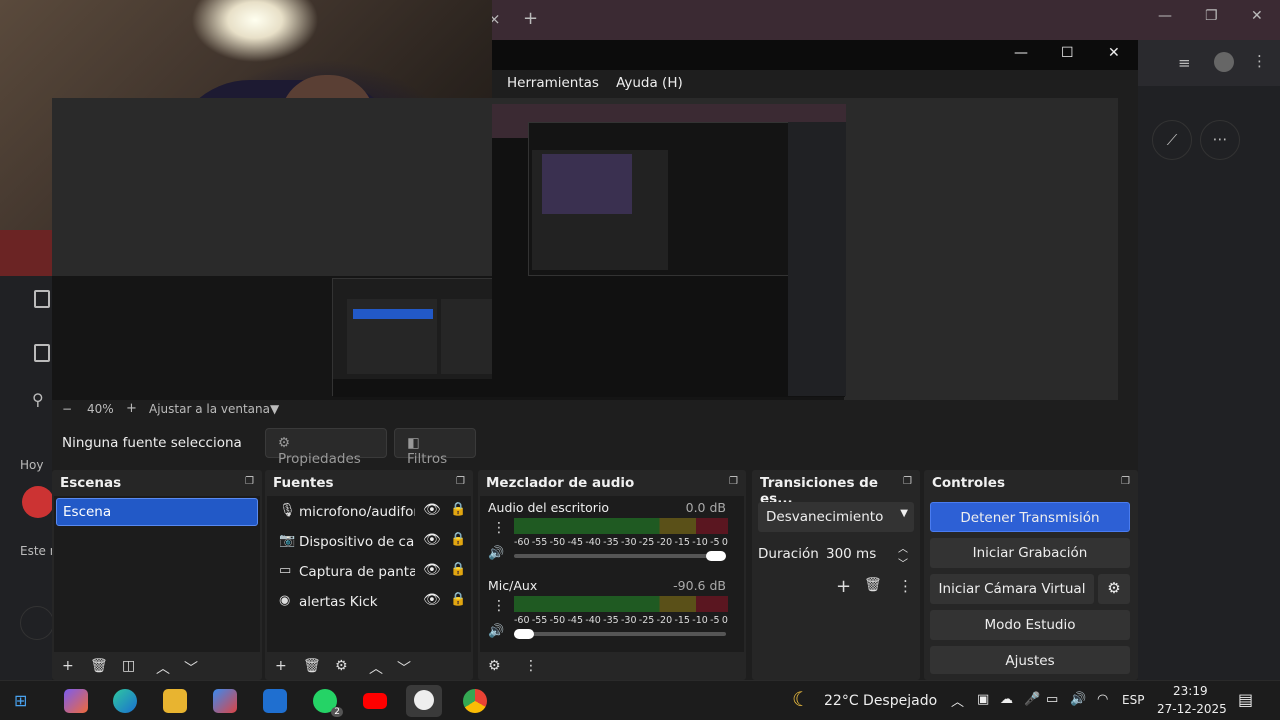 The width and height of the screenshot is (1280, 720). Describe the element at coordinates (1114, 589) in the screenshot. I see `virtual-camera-gear-icon: ⚙` at that location.